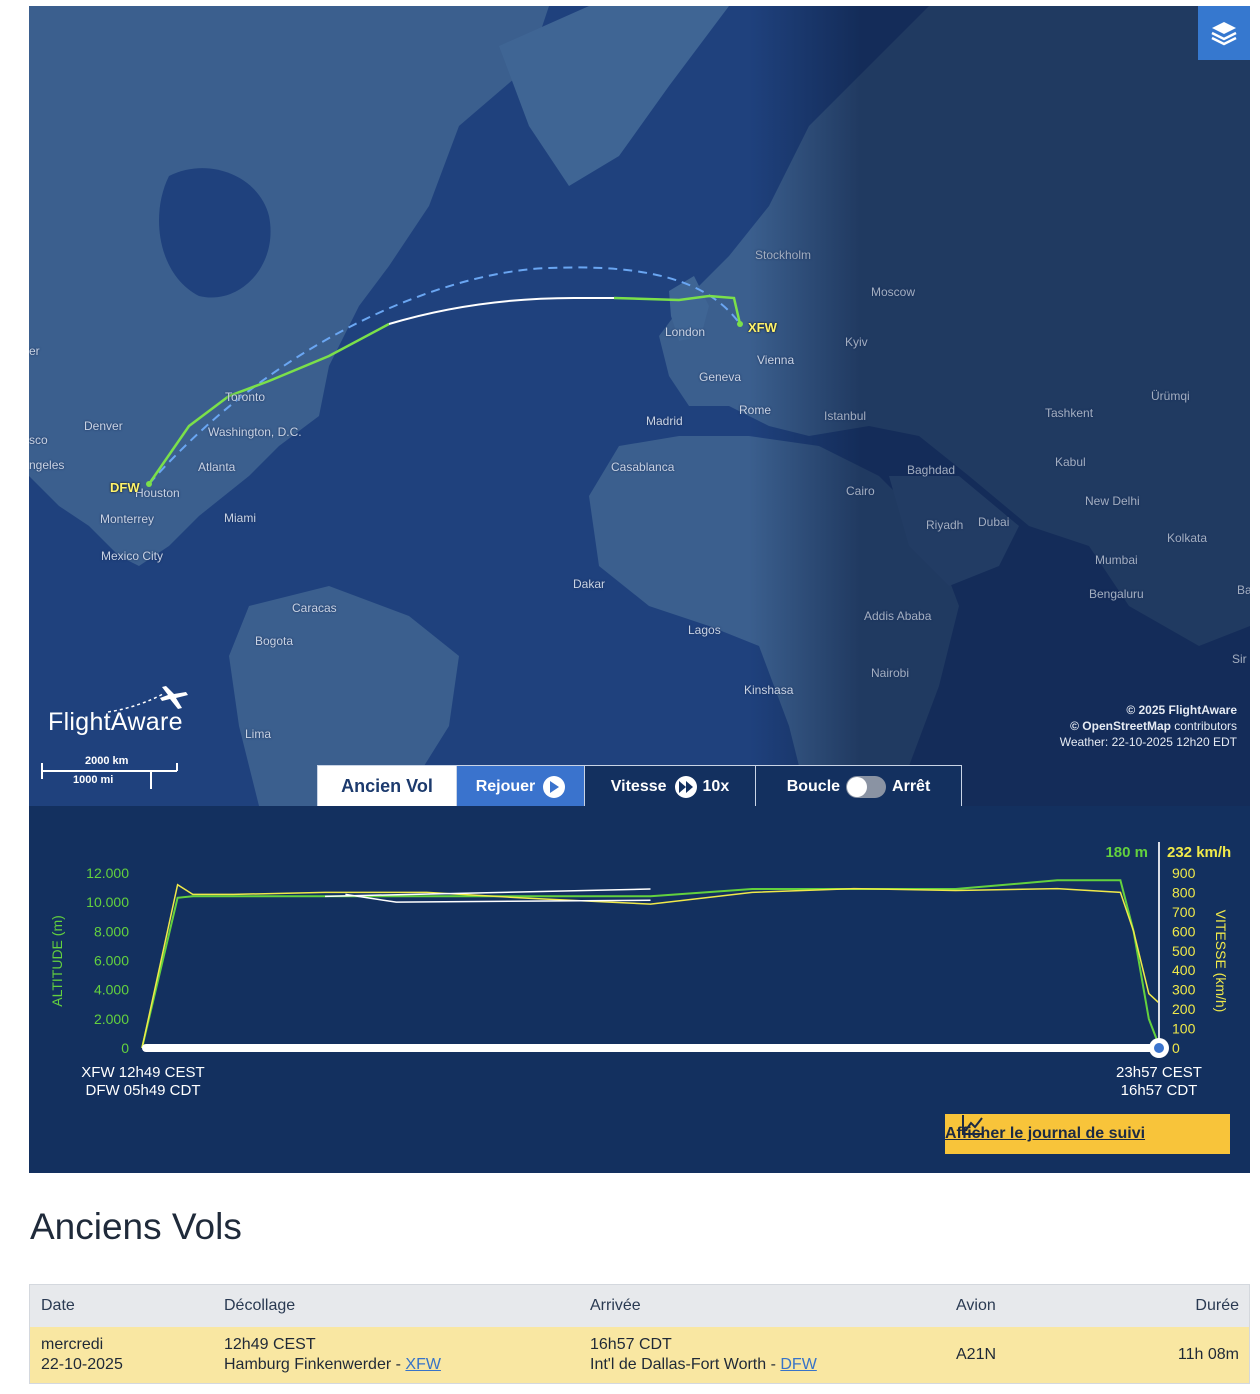  Describe the element at coordinates (911, 786) in the screenshot. I see `boucle-state: Arrêt` at that location.